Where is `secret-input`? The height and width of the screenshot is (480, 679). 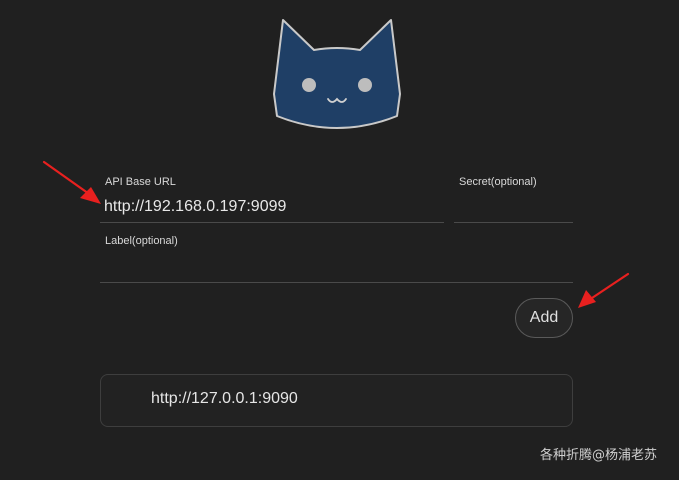 secret-input is located at coordinates (513, 207).